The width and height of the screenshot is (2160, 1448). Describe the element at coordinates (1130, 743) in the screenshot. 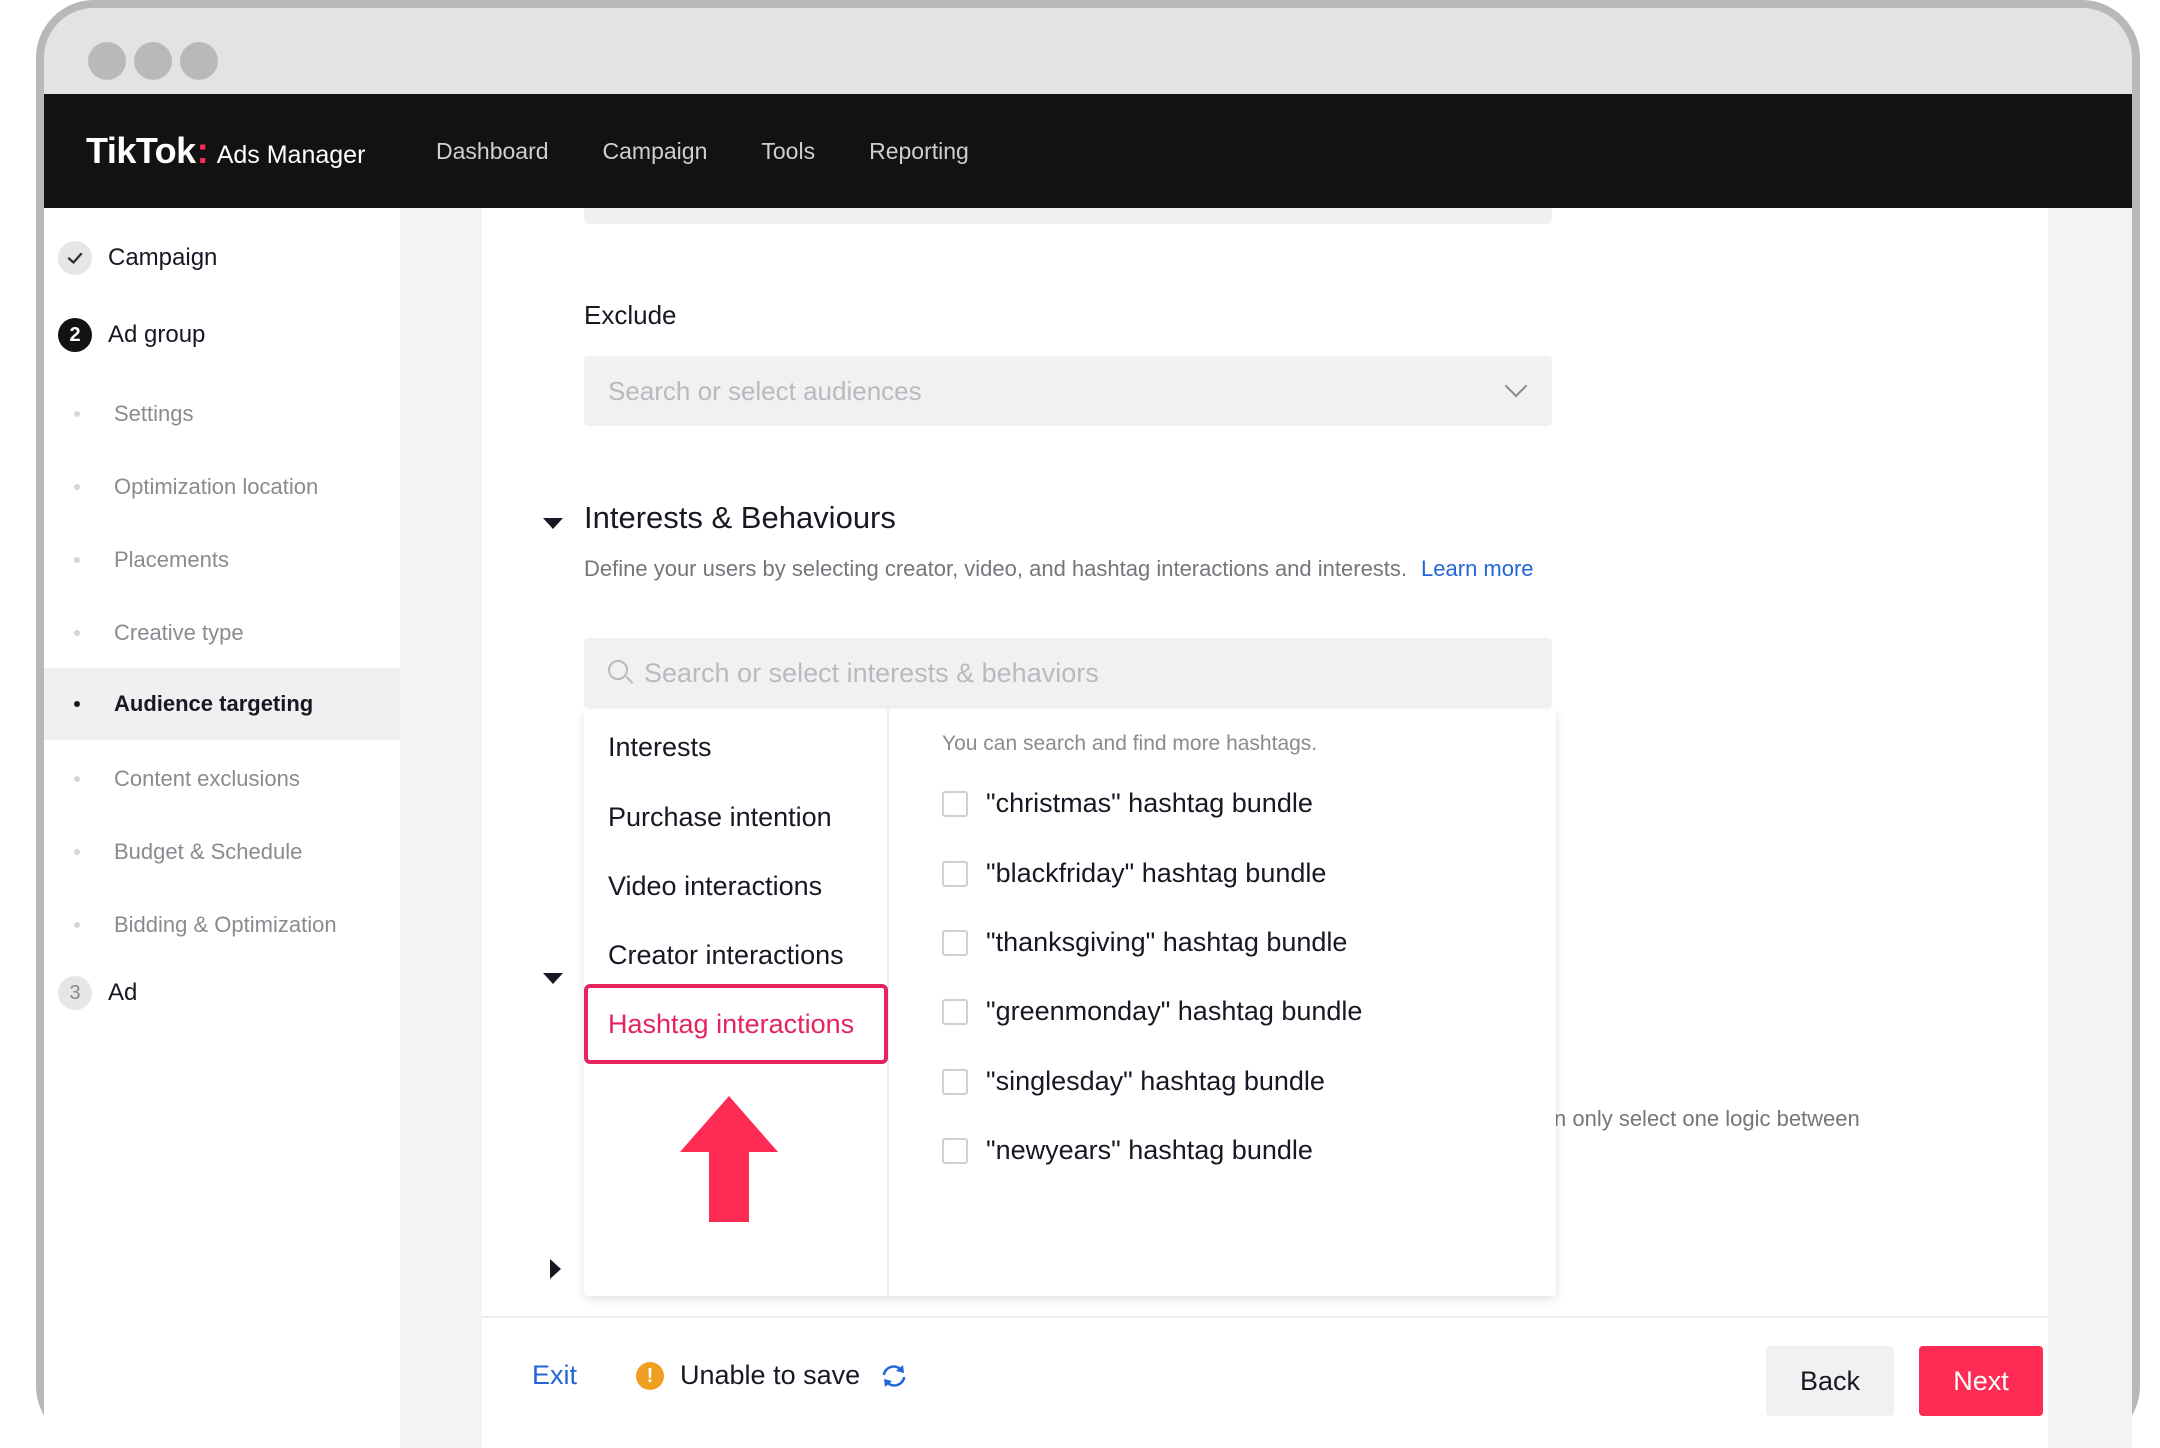

I see `hashtag-hint: You can search and find more hashtags.` at that location.